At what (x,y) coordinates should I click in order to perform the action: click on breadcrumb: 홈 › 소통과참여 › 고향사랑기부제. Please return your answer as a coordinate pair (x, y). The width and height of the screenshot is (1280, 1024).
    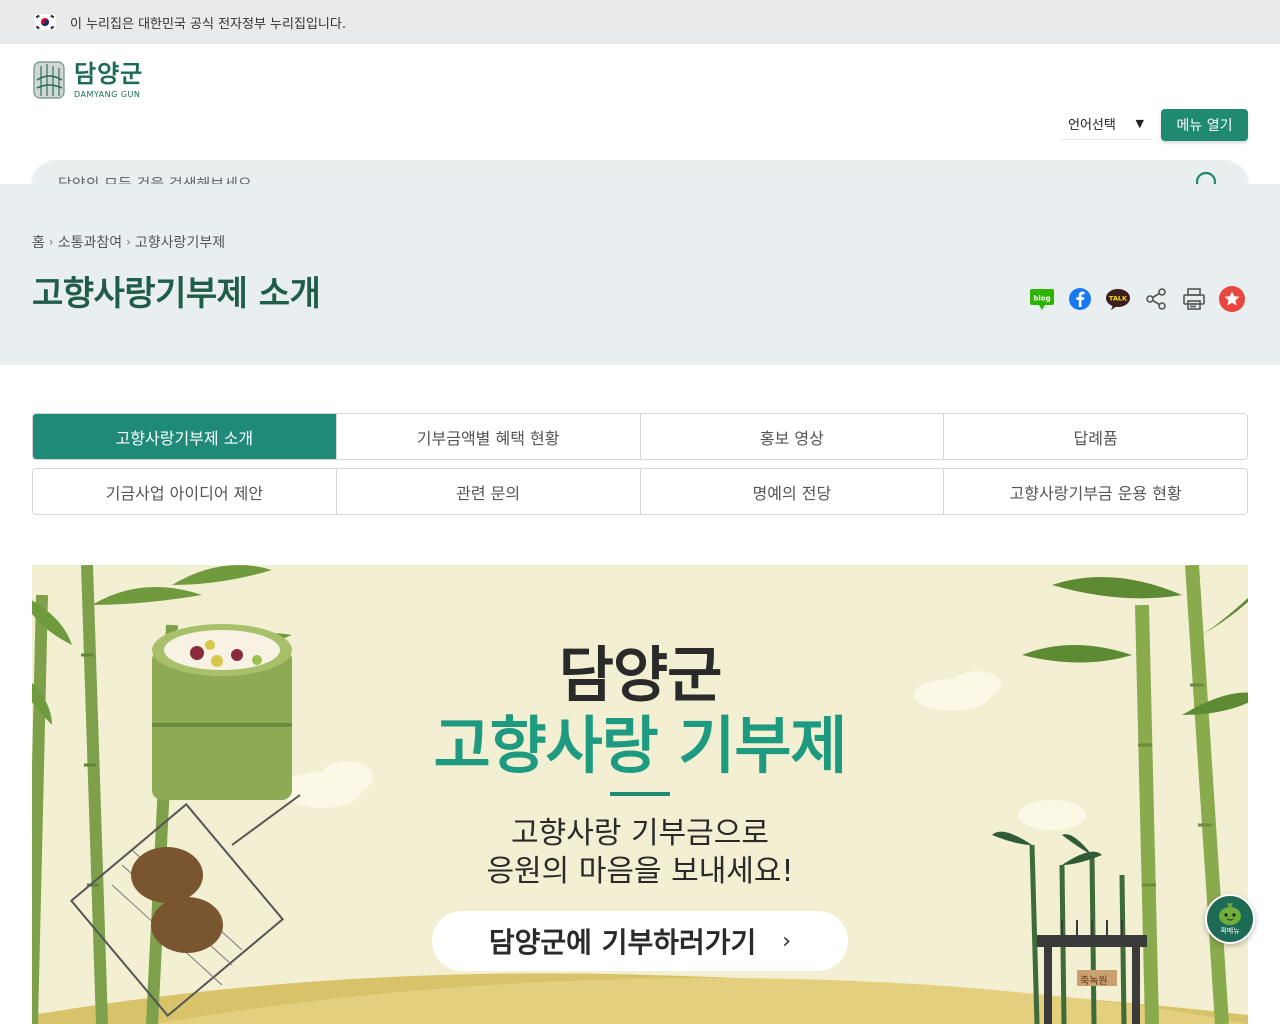
    Looking at the image, I should click on (128, 242).